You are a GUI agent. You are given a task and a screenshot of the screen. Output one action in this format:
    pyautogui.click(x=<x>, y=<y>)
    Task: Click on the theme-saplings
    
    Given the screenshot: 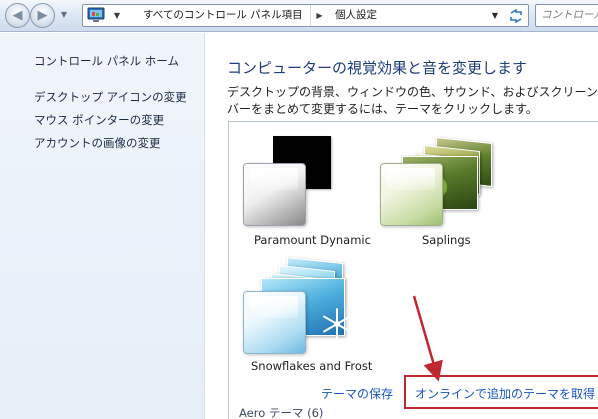 What is the action you would take?
    pyautogui.click(x=440, y=182)
    